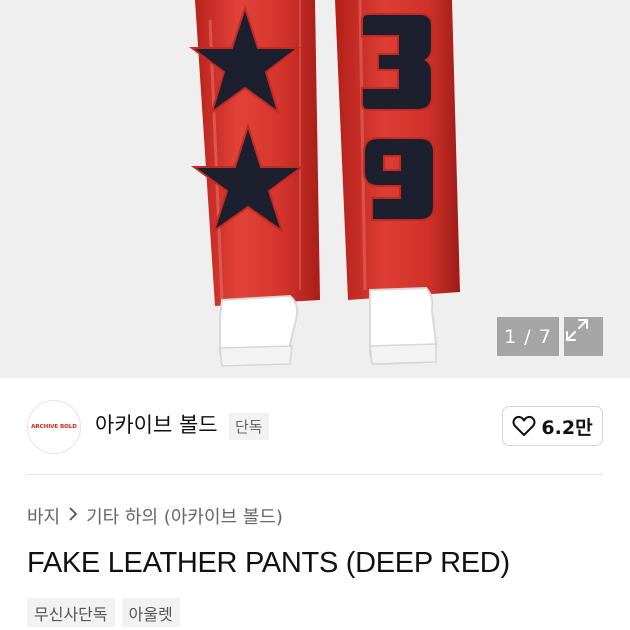 This screenshot has height=630, width=630. Describe the element at coordinates (268, 563) in the screenshot. I see `product-title: FAKE LEATHER PANTS (DEEP RED)` at that location.